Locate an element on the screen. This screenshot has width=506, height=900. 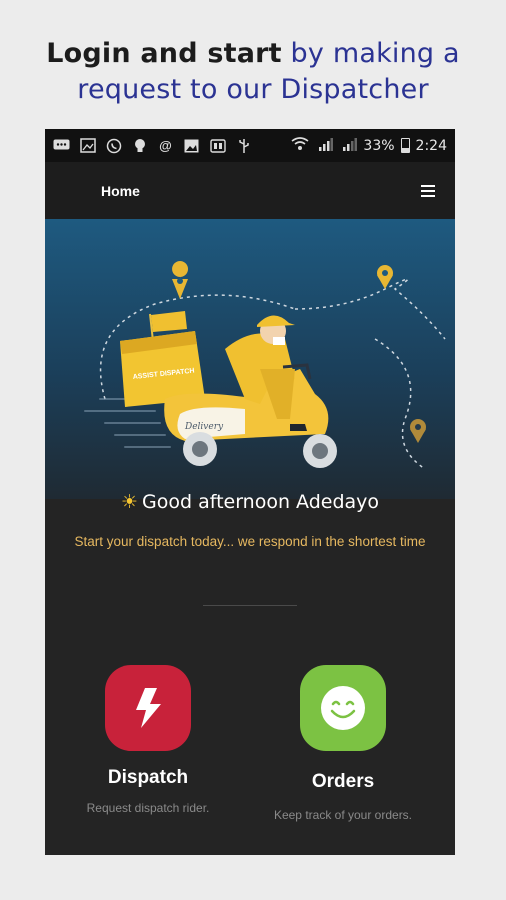
status-bar: @ 33% 2:24 is located at coordinates (250, 145).